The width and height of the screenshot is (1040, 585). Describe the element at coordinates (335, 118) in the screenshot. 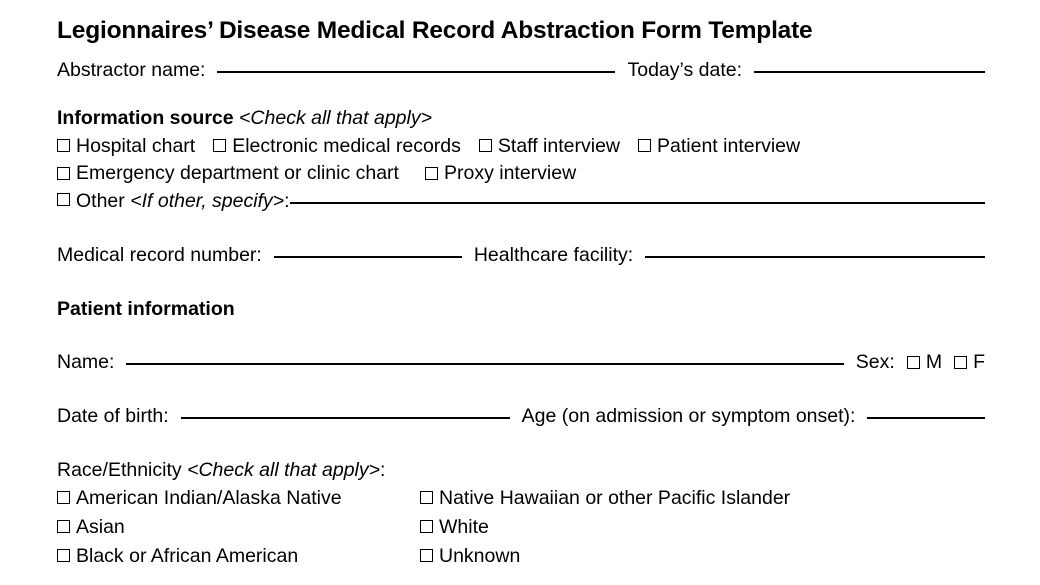

I see `information-source-instruction: <Check all that apply>` at that location.